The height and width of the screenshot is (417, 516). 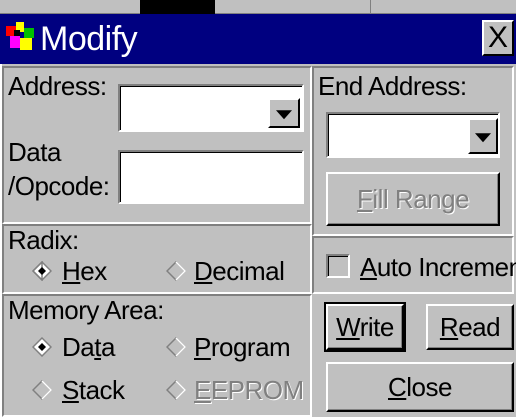 I want to click on eeprom-radio-label: EEPROM, so click(x=249, y=390).